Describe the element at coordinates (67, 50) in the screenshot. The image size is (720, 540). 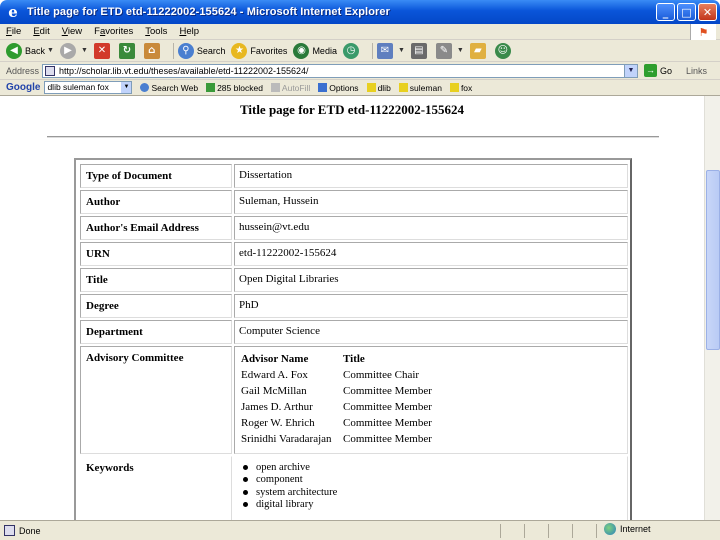
I see `forward-arrow-icon: ▶` at that location.